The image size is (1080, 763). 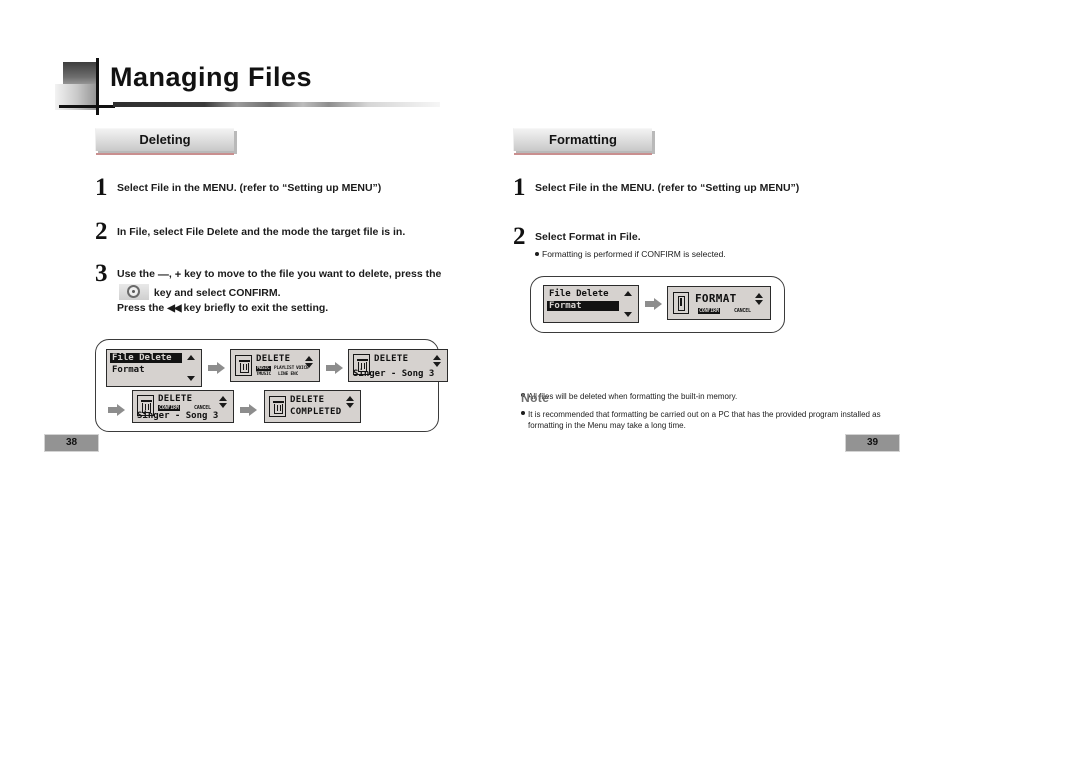 I want to click on page-header: Managing Files, so click(x=255, y=87).